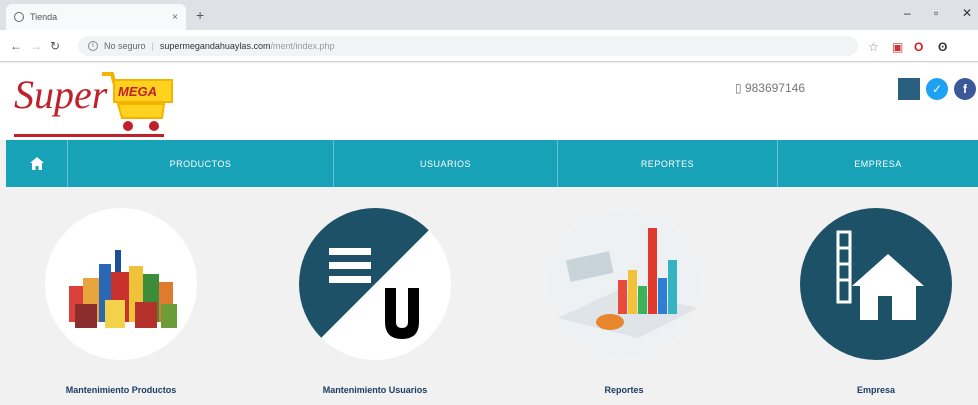 The image size is (978, 405). What do you see at coordinates (873, 47) in the screenshot?
I see `star-icon: ☆` at bounding box center [873, 47].